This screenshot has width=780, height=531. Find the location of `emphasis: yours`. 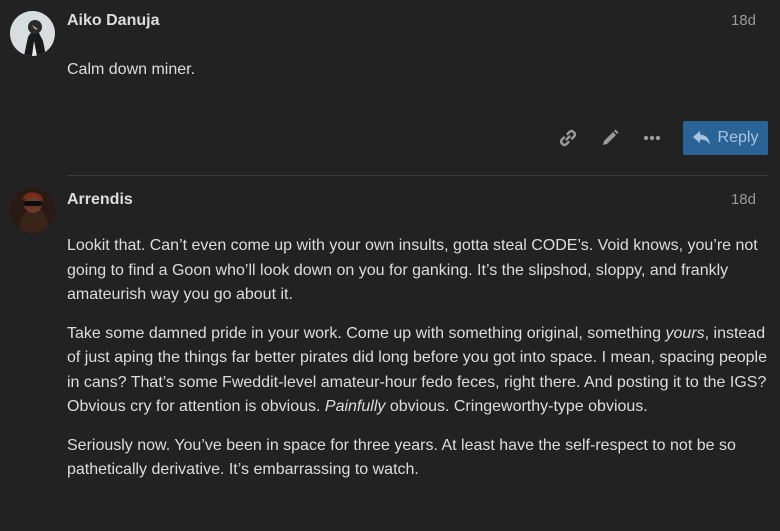

emphasis: yours is located at coordinates (685, 333).